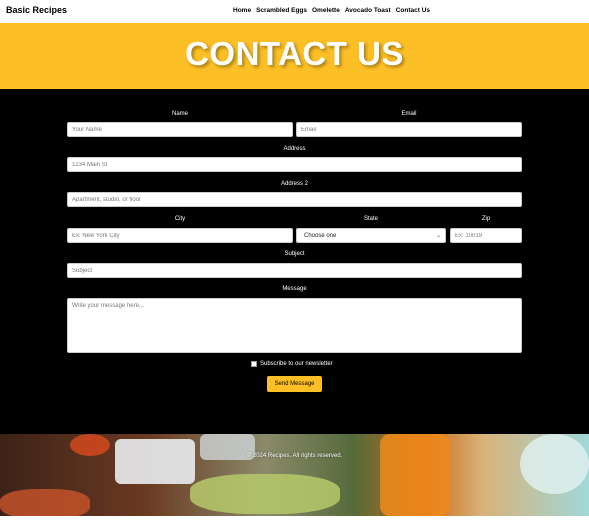  Describe the element at coordinates (320, 236) in the screenshot. I see `state-select-value: Choose one` at that location.